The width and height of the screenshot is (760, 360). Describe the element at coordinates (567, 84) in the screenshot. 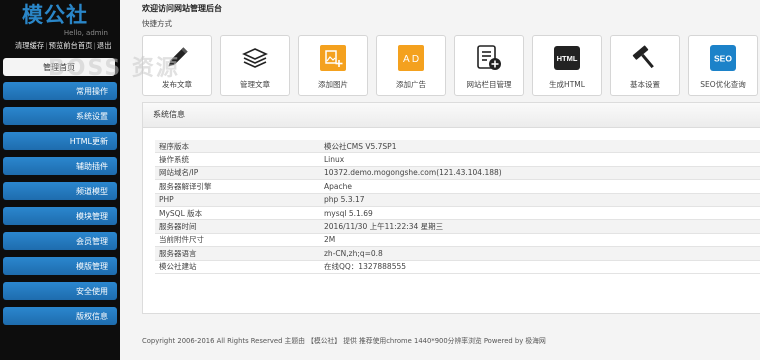

I see `shortcut-label: 生成HTML` at that location.